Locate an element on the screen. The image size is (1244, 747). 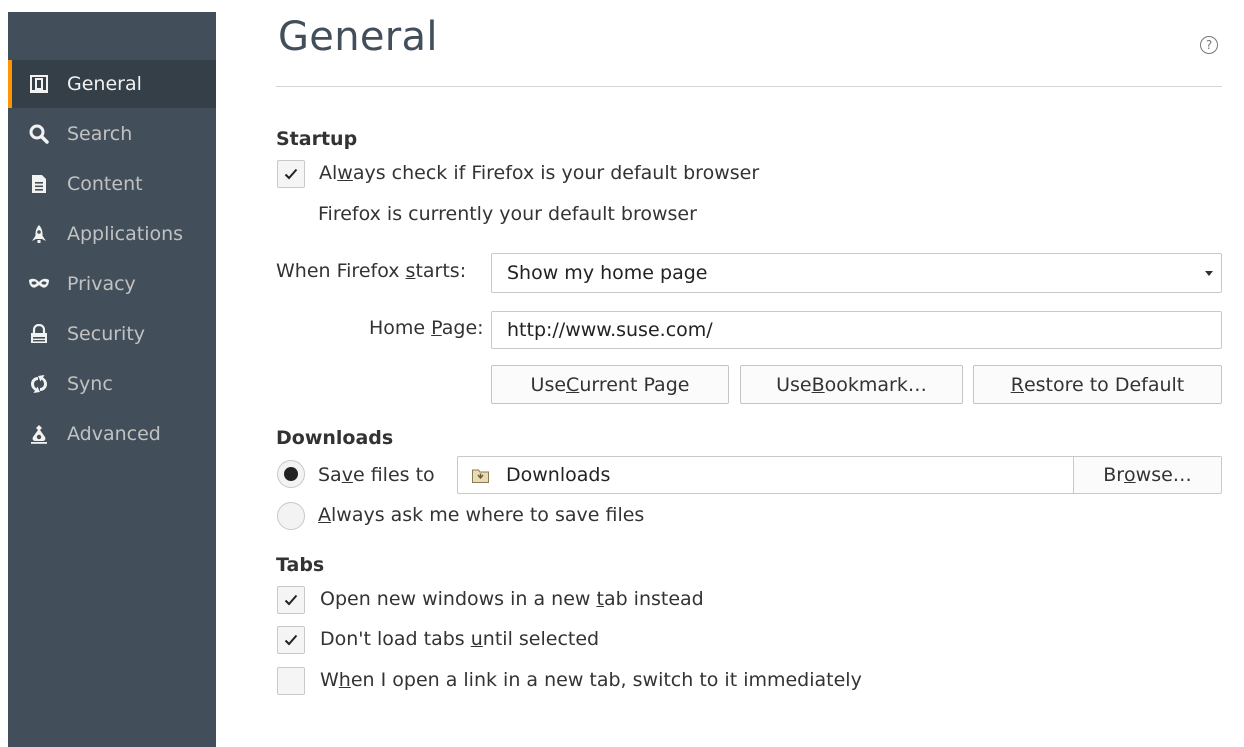
home-page-input is located at coordinates (856, 330).